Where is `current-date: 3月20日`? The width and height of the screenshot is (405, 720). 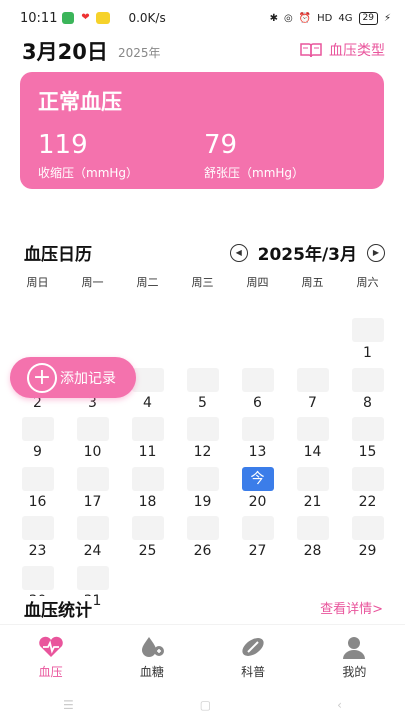
current-date: 3月20日 is located at coordinates (65, 52).